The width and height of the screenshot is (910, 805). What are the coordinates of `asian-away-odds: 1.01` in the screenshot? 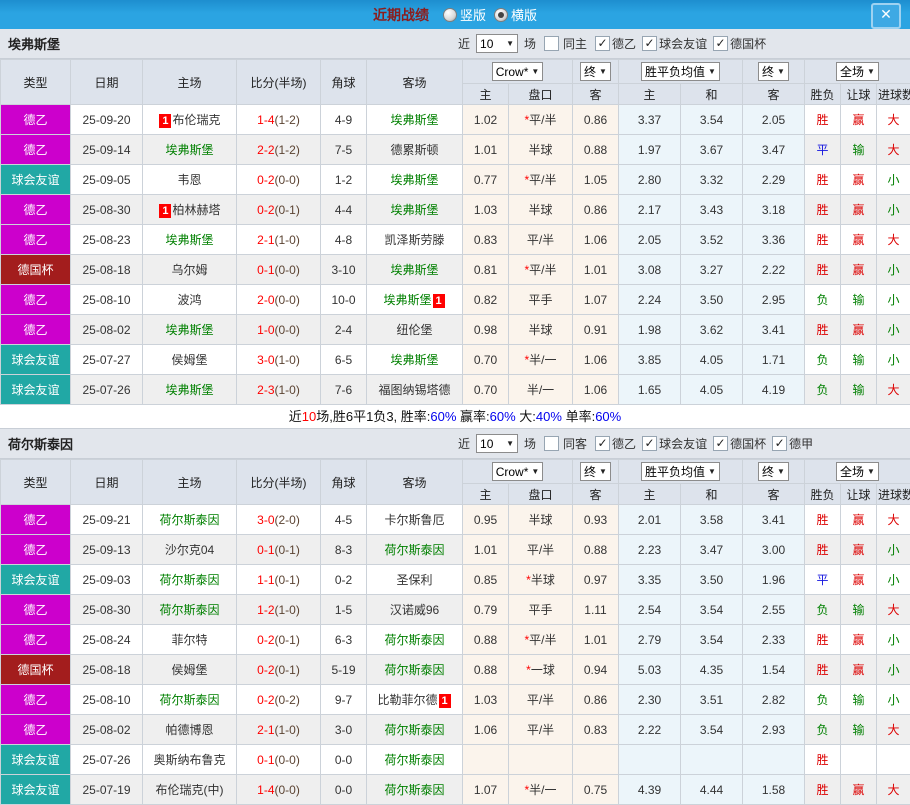 It's located at (596, 640).